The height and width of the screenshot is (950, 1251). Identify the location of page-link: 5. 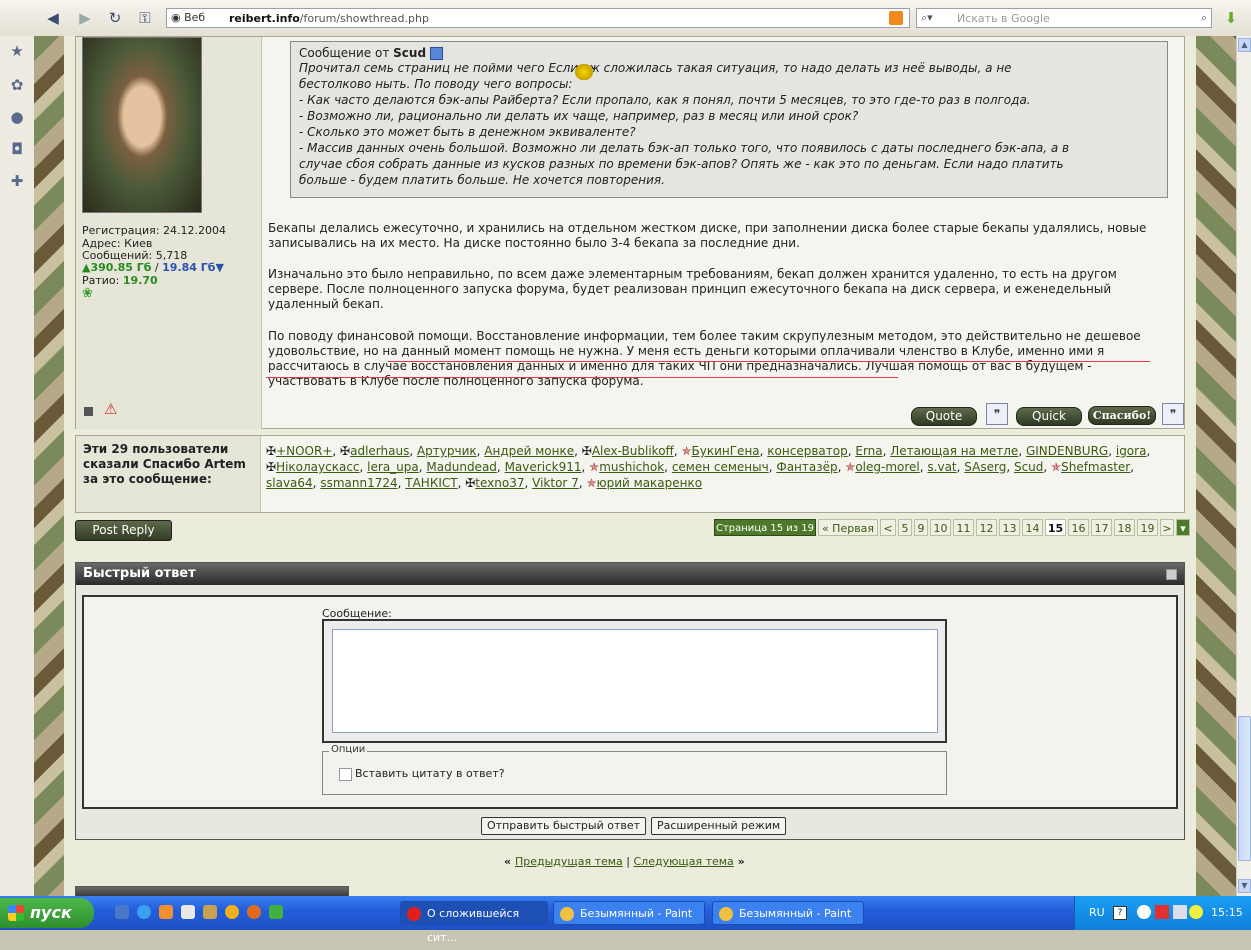
(905, 527).